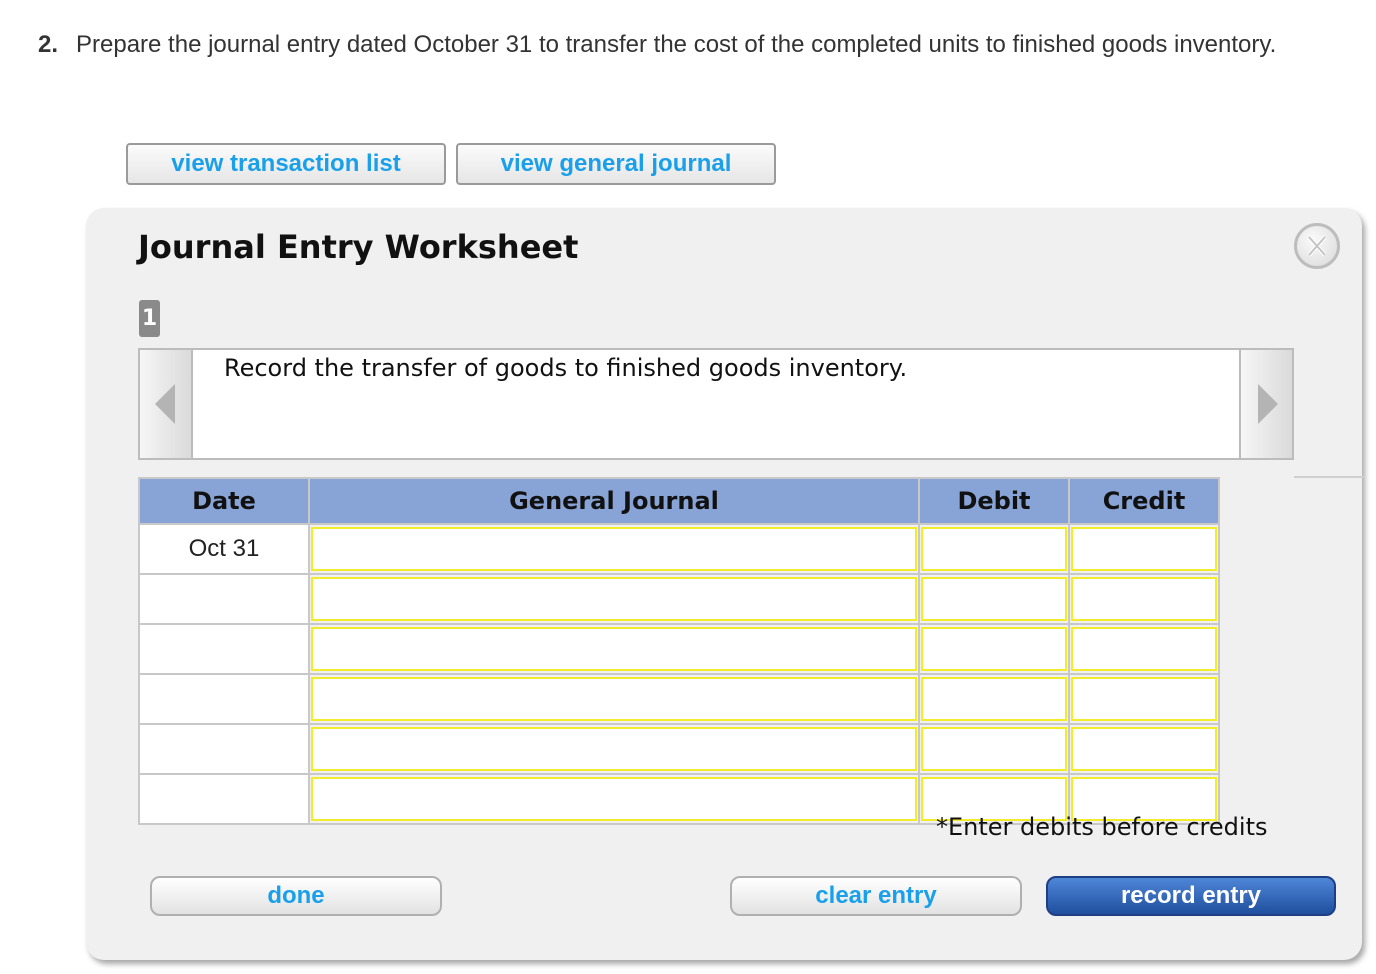 The image size is (1376, 974). Describe the element at coordinates (614, 501) in the screenshot. I see `header-general-journal: General Journal` at that location.